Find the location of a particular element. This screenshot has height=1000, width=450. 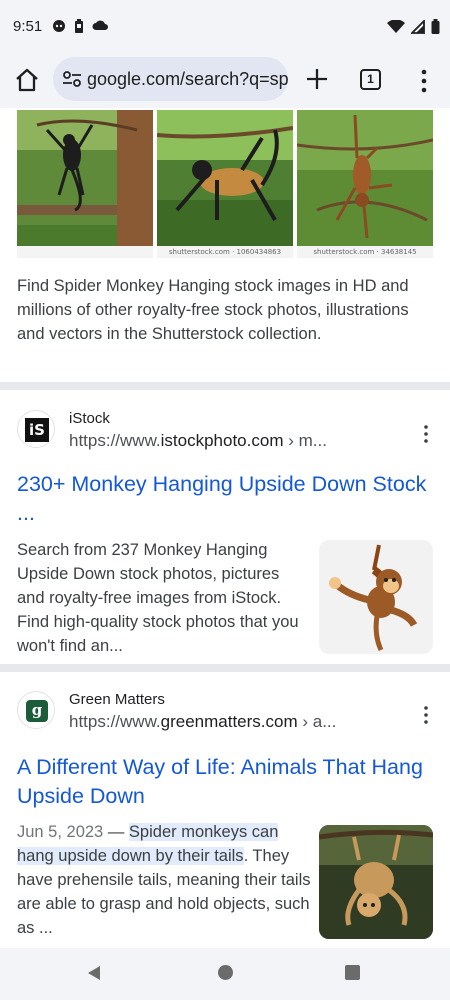

system-navigation-bar is located at coordinates (225, 974).